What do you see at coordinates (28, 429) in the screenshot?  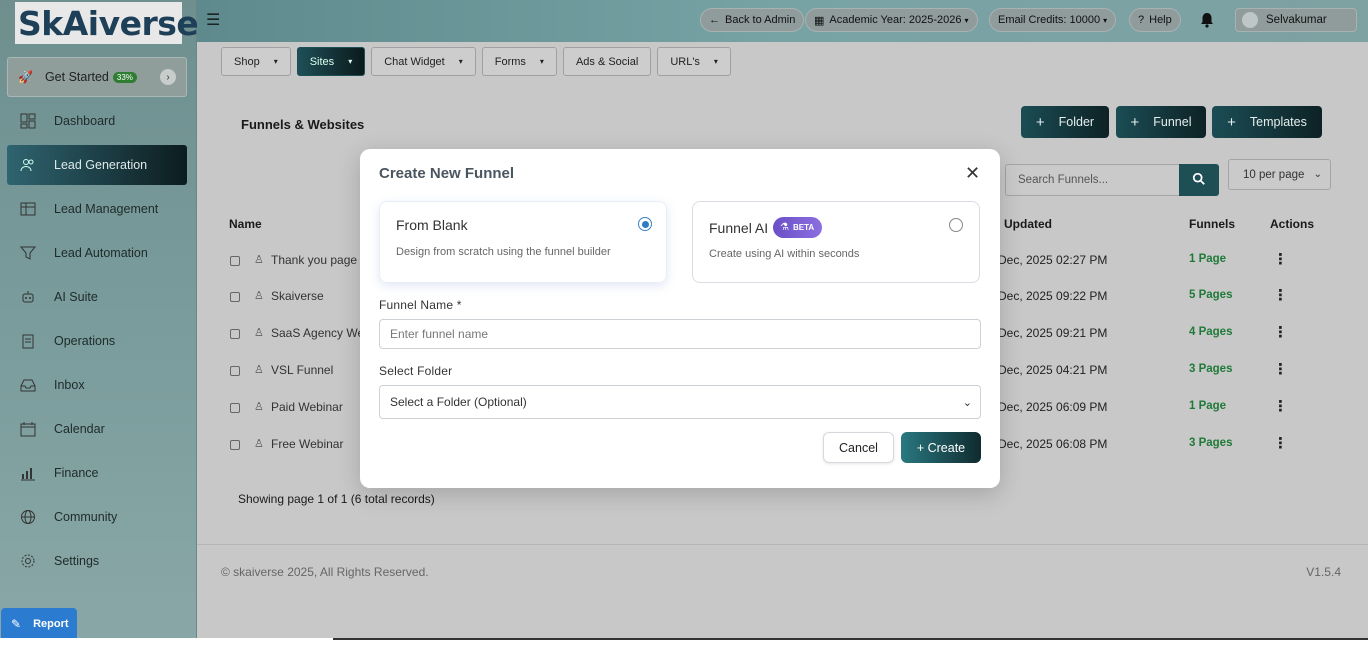 I see `calendar-icon` at bounding box center [28, 429].